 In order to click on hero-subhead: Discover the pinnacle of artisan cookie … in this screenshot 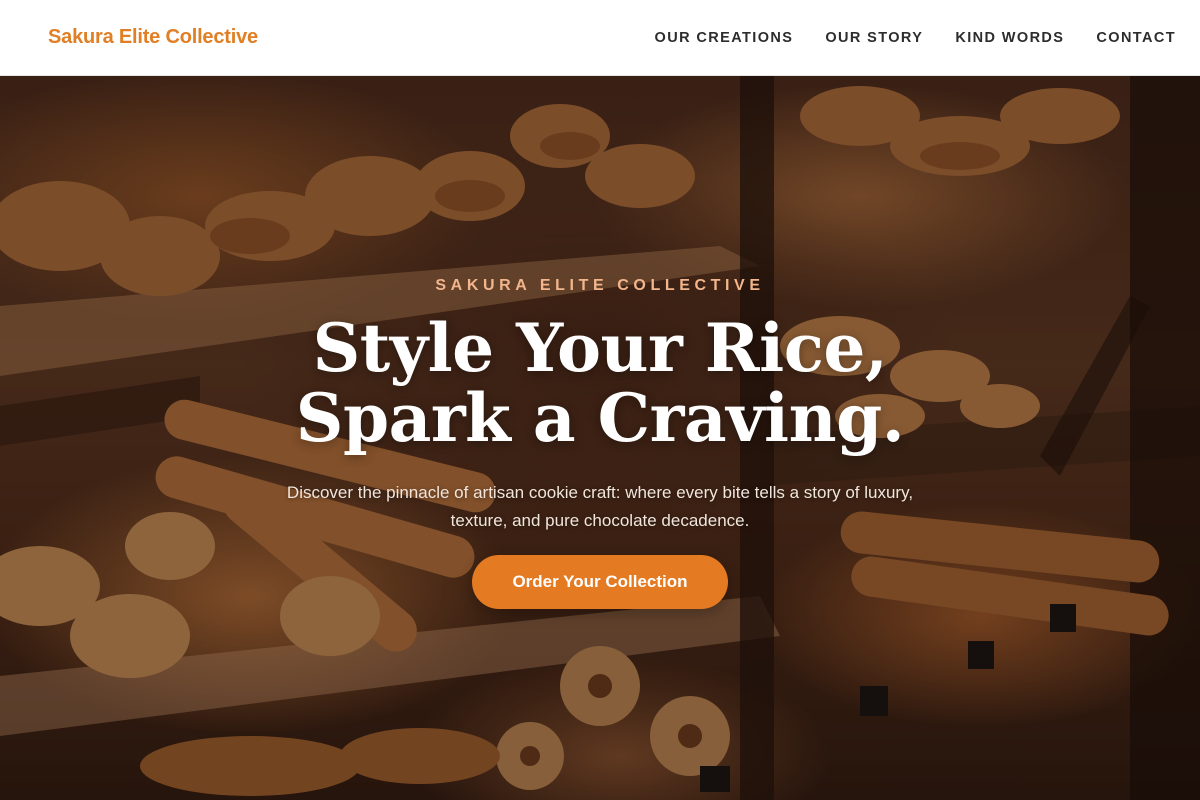, I will do `click(600, 506)`.